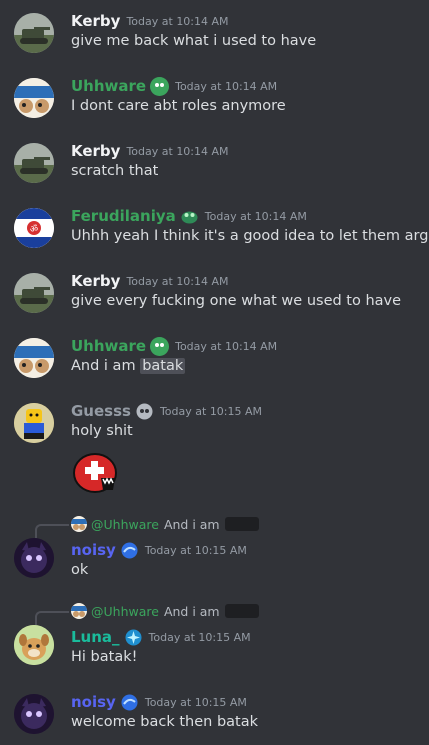 The width and height of the screenshot is (429, 745). What do you see at coordinates (96, 474) in the screenshot?
I see `red-ball-sticker` at bounding box center [96, 474].